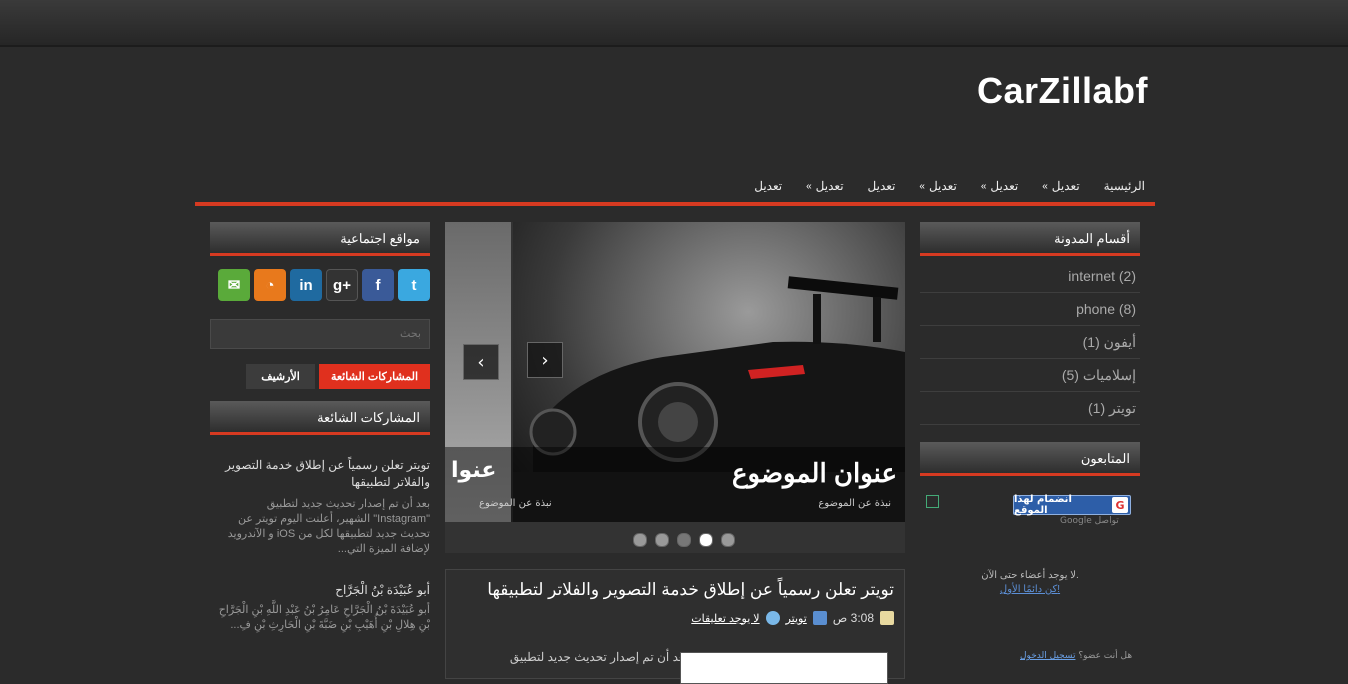 The height and width of the screenshot is (684, 1348). Describe the element at coordinates (320, 334) in the screenshot. I see `search-input` at that location.